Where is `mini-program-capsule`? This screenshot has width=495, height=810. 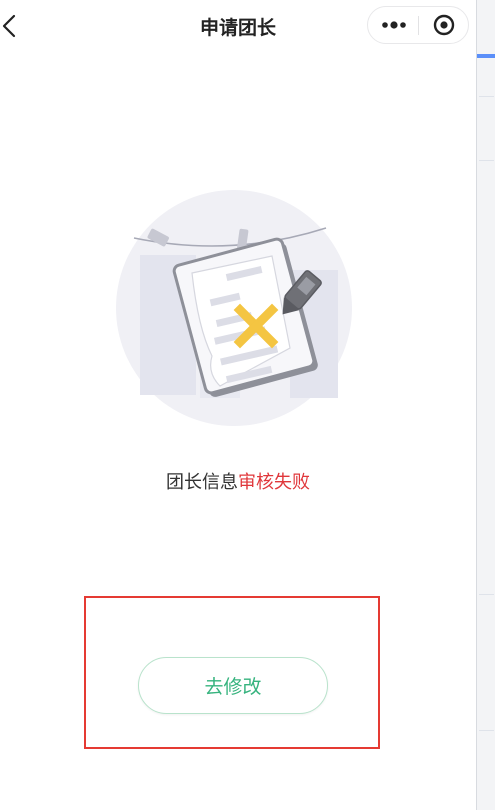
mini-program-capsule is located at coordinates (418, 25).